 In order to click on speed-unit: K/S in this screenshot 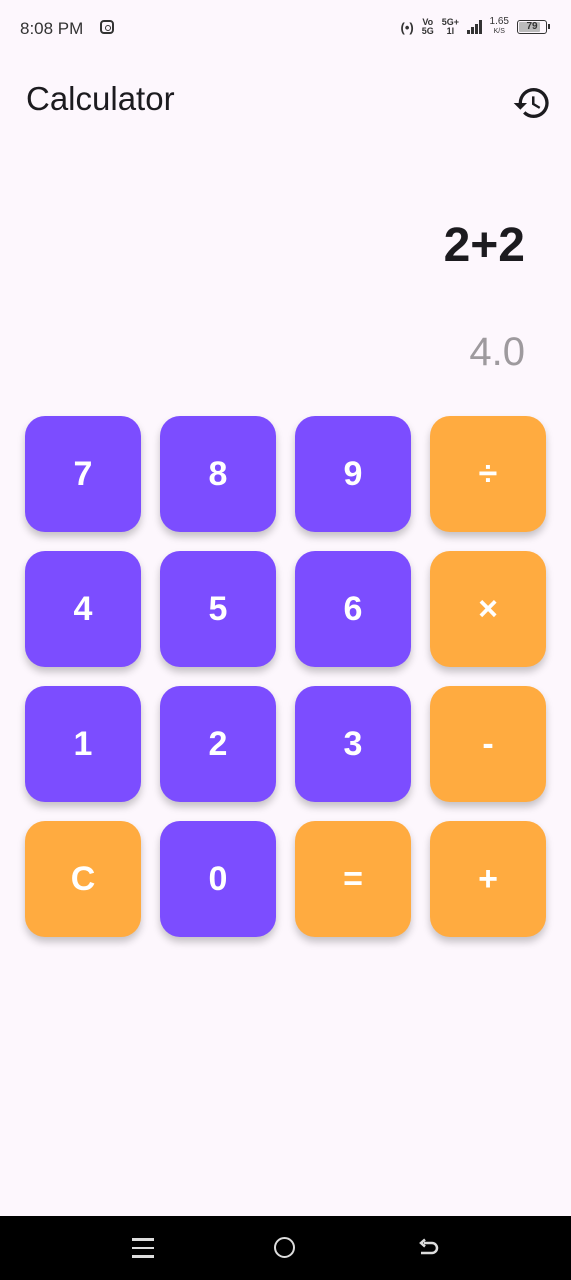, I will do `click(499, 31)`.